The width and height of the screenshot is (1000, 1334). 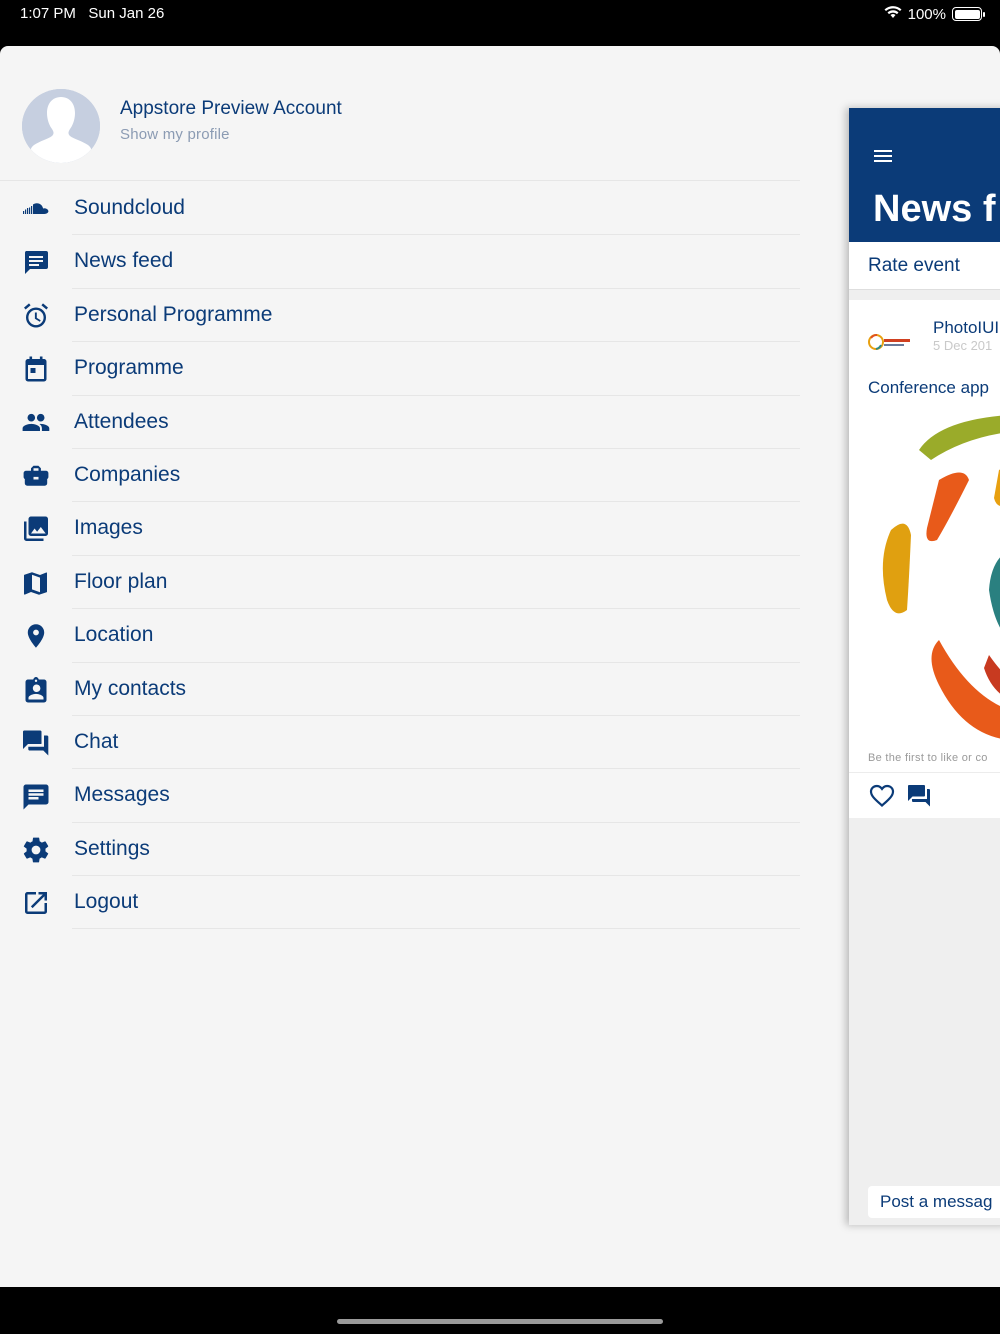 I want to click on status-time-text: 1:07 PM, so click(x=48, y=13).